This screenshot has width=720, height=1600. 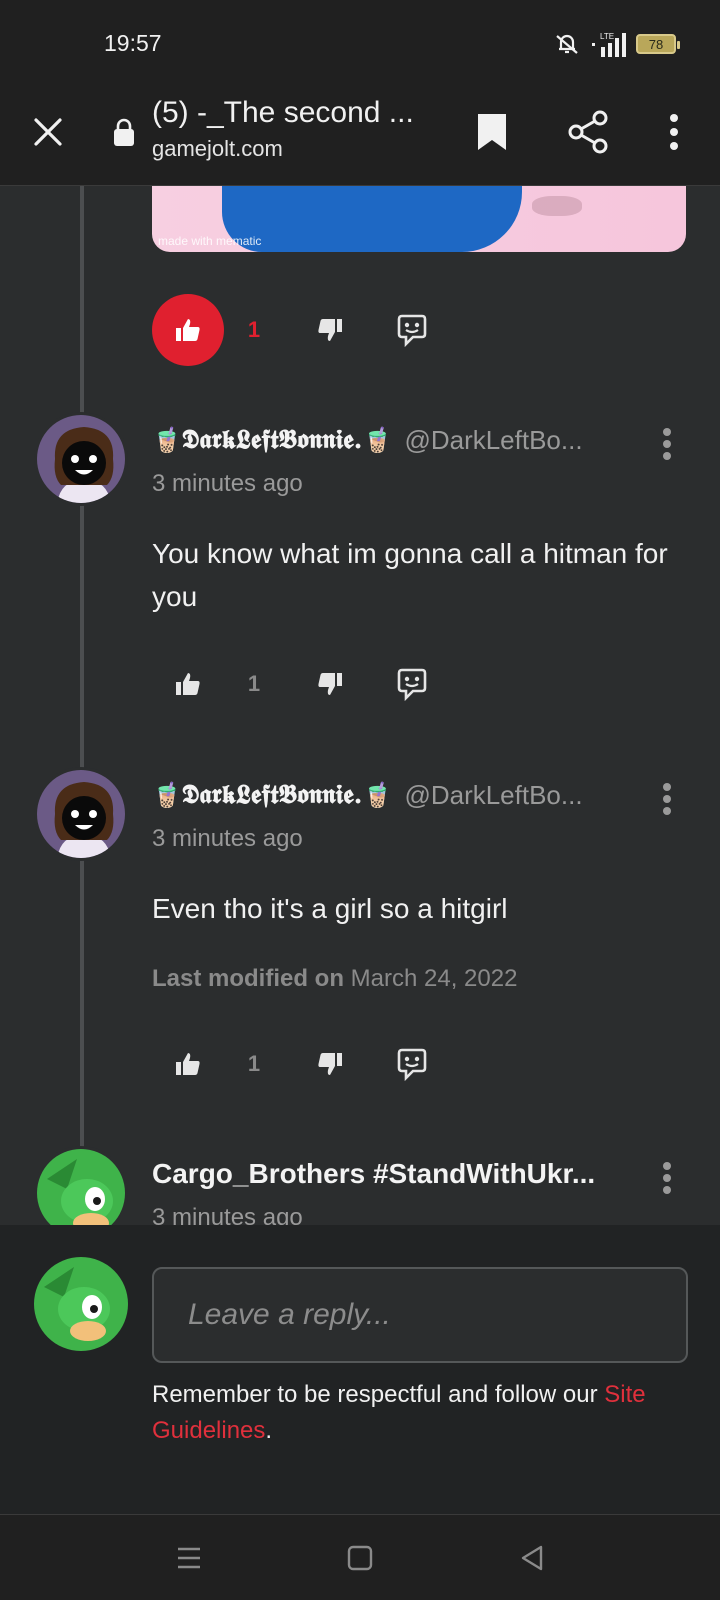 What do you see at coordinates (674, 132) in the screenshot?
I see `more-options-icon` at bounding box center [674, 132].